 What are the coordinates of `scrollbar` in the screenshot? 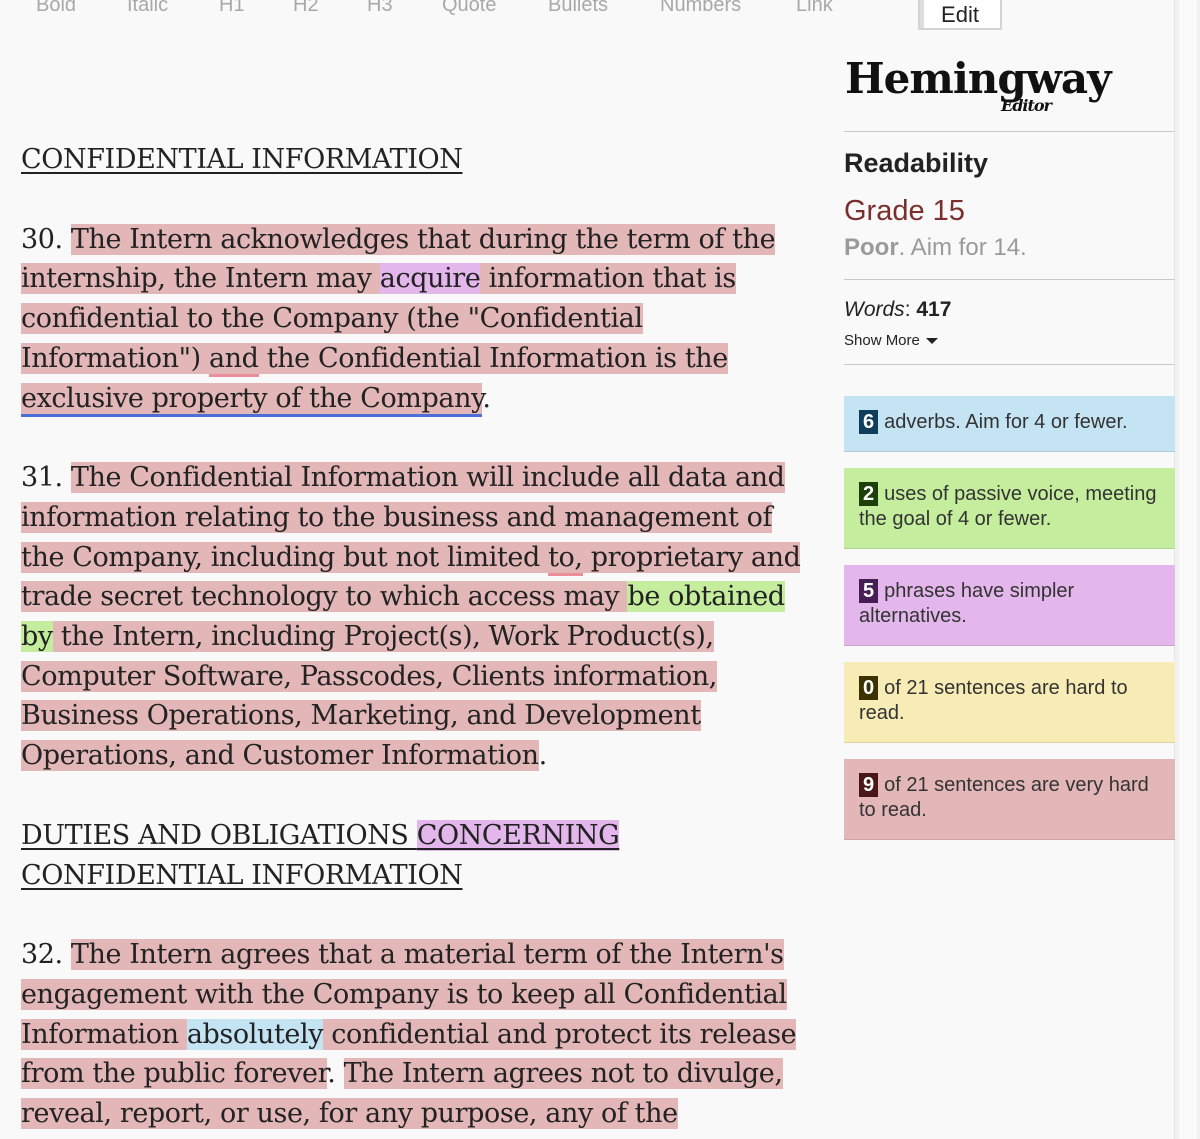 It's located at (1187, 569).